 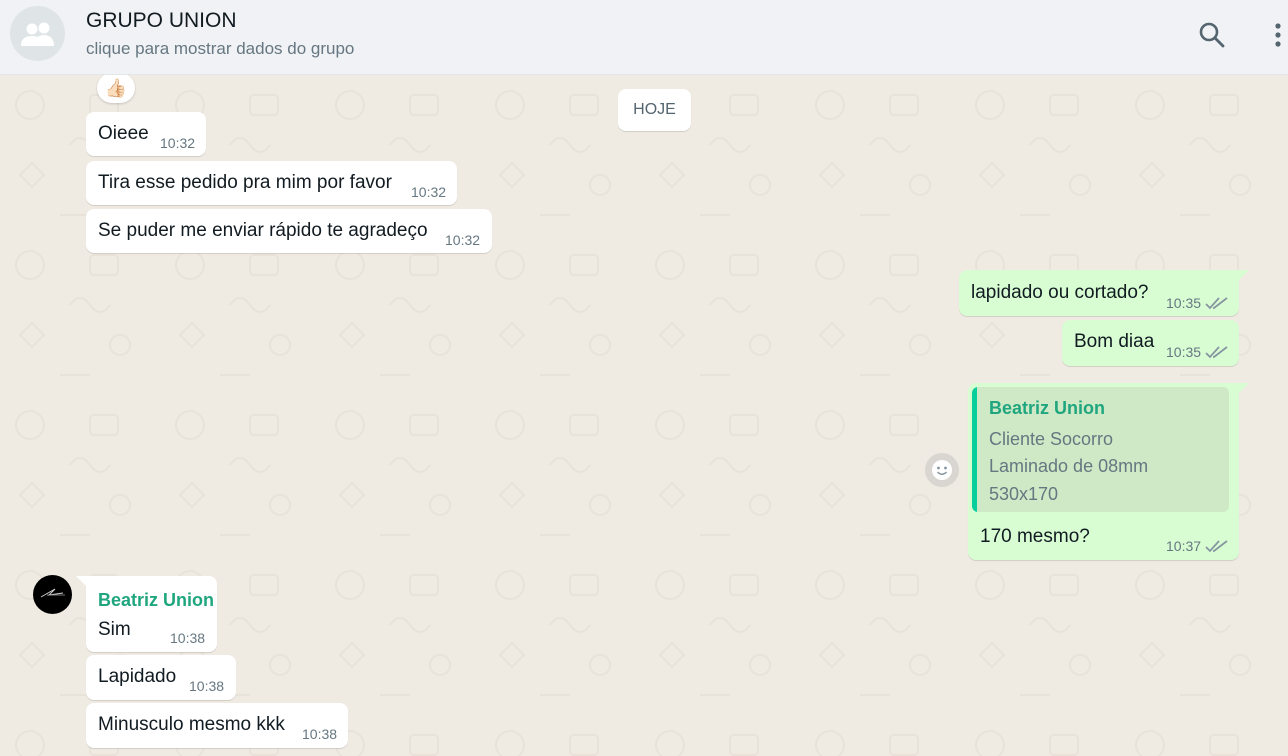 I want to click on menu-button, so click(x=1278, y=35).